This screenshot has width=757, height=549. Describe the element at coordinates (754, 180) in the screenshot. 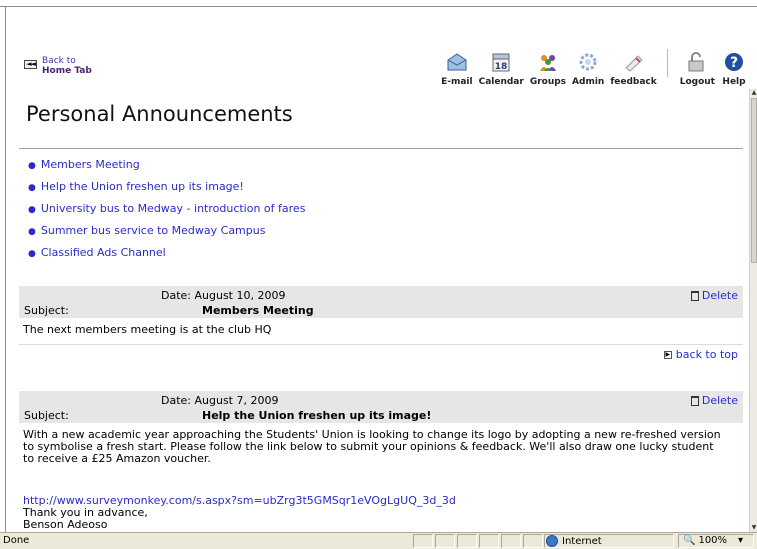

I see `scroll-thumb` at that location.